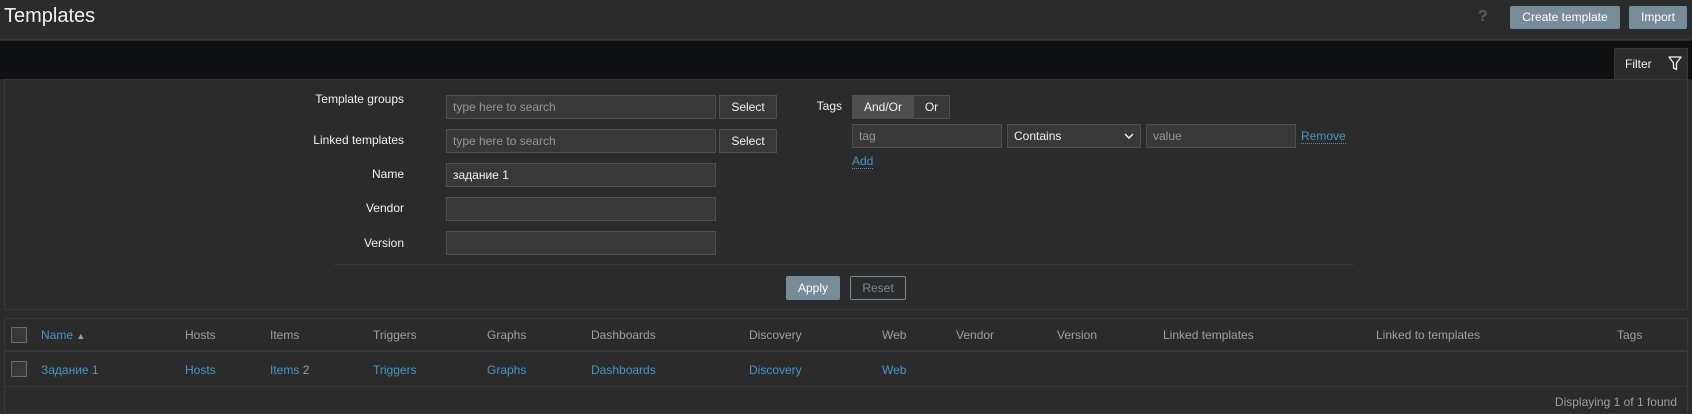 The height and width of the screenshot is (414, 1692). What do you see at coordinates (1208, 335) in the screenshot?
I see `column-header-linked-templates: Linked templates` at bounding box center [1208, 335].